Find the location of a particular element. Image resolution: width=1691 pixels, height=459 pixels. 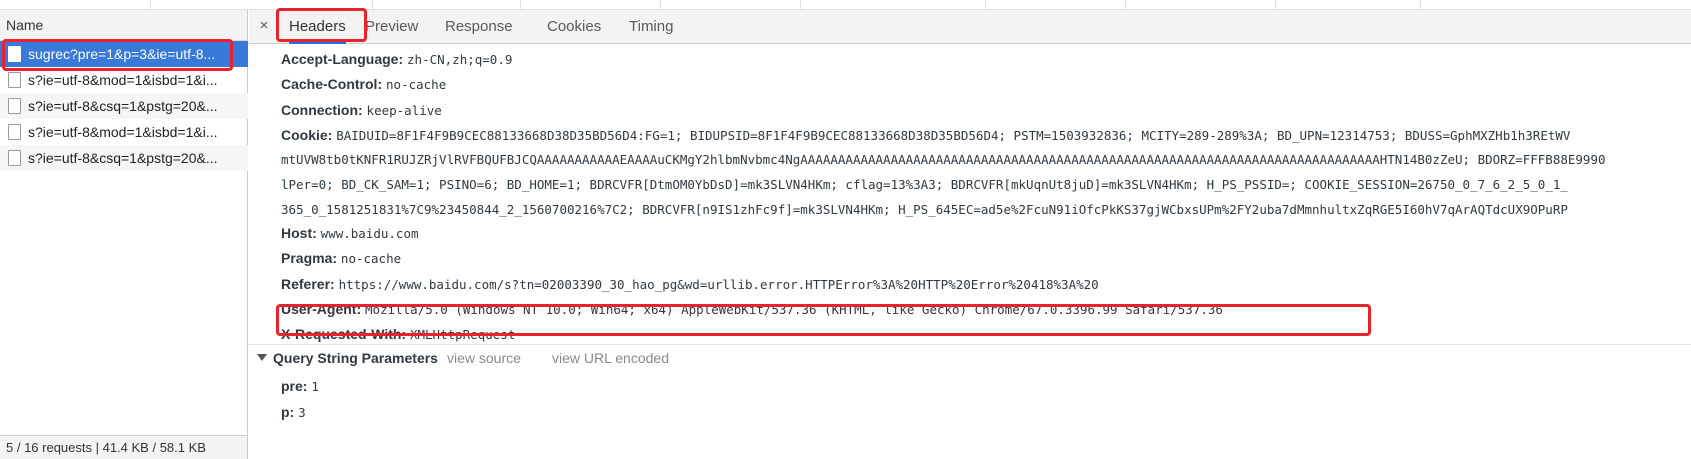

header-value: keep-alive is located at coordinates (404, 110).